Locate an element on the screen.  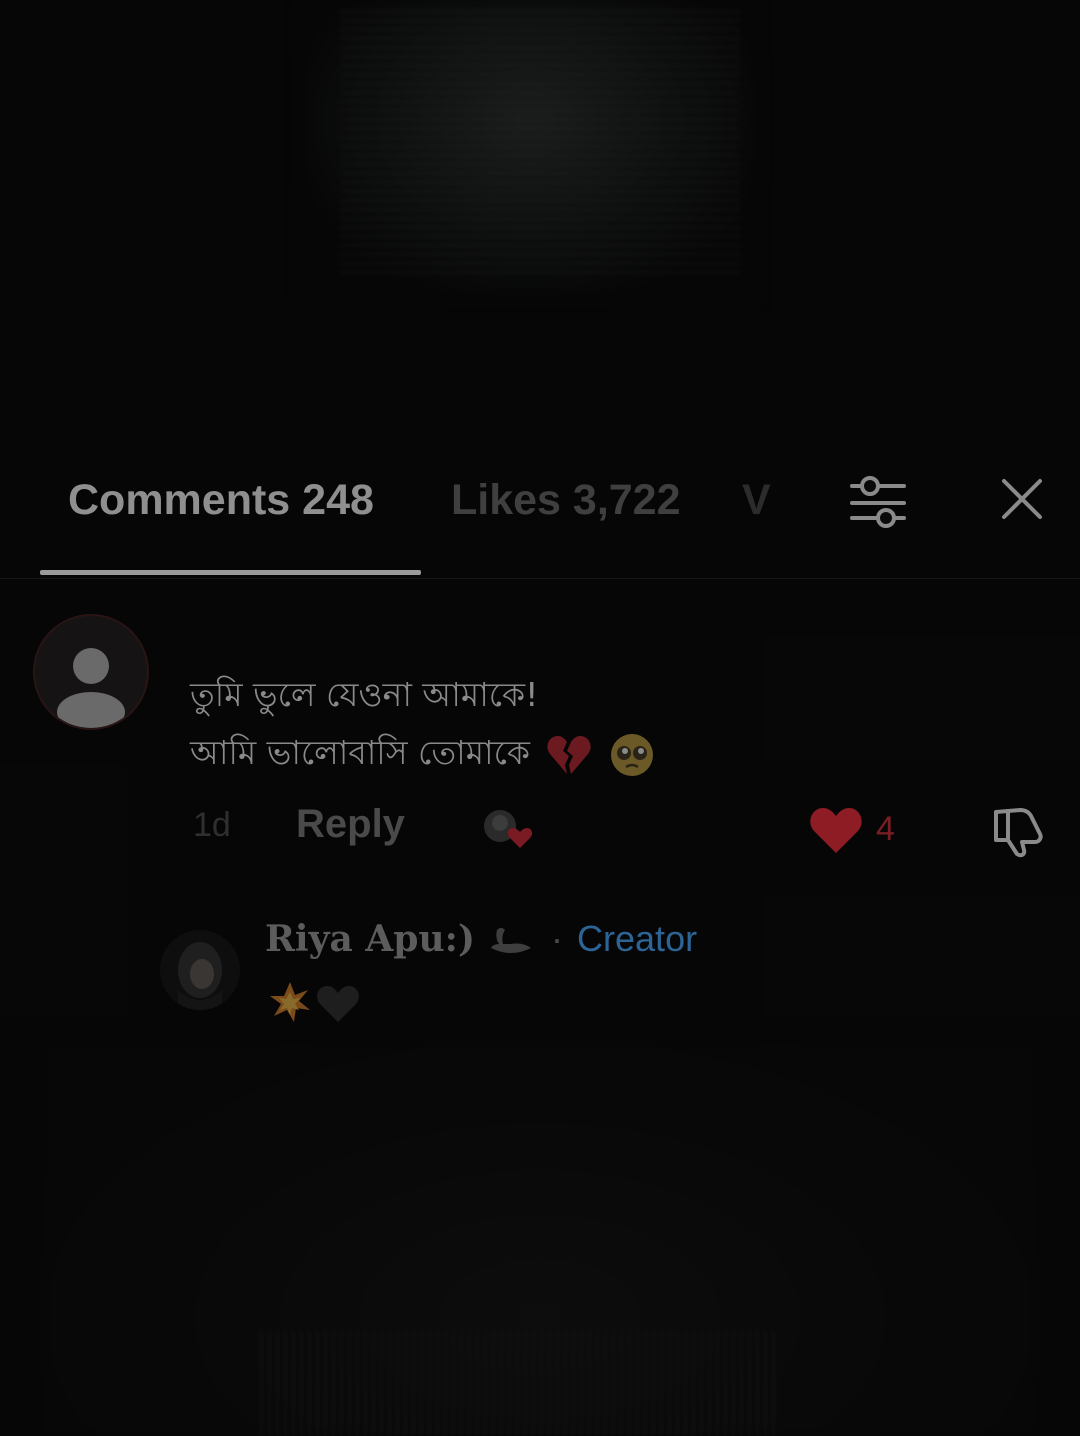
reply-emojis is located at coordinates (314, 1002).